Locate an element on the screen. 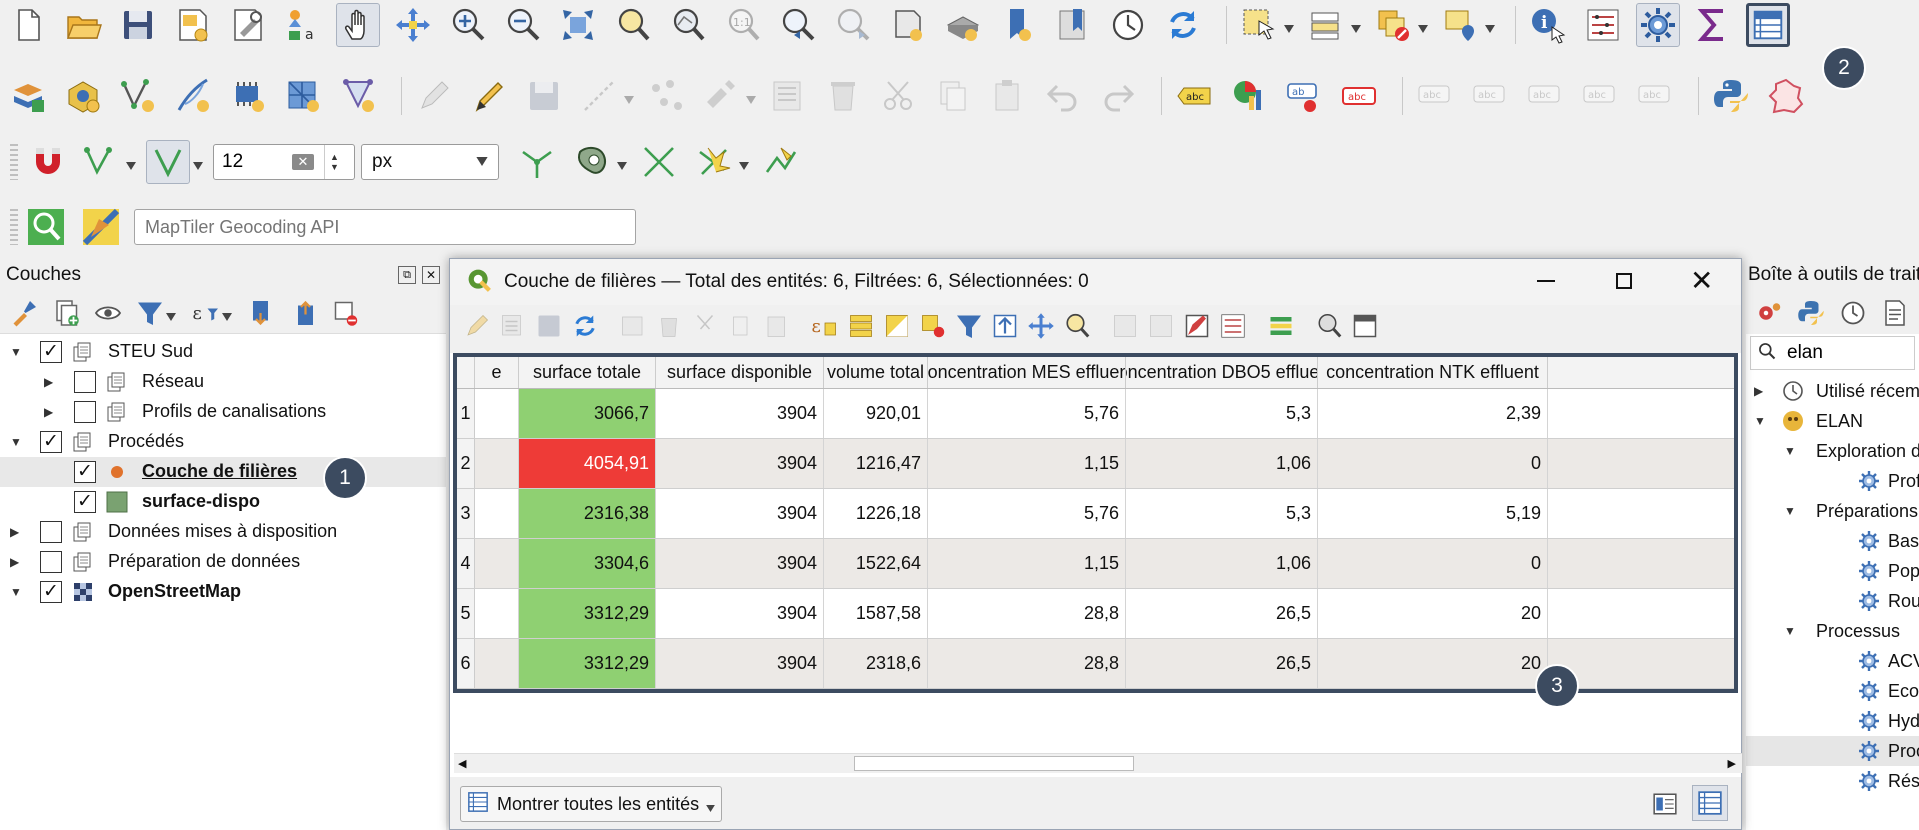 This screenshot has height=830, width=1919. table-cell: 1,06 is located at coordinates (1222, 463).